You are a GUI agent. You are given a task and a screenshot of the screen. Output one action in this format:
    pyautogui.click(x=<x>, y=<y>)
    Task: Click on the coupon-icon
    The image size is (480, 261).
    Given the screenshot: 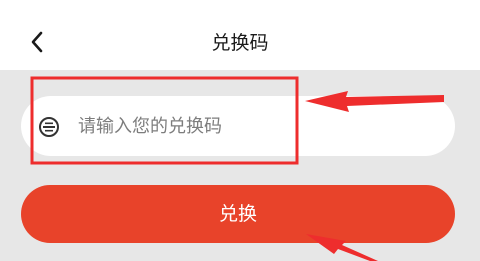 What is the action you would take?
    pyautogui.click(x=49, y=127)
    